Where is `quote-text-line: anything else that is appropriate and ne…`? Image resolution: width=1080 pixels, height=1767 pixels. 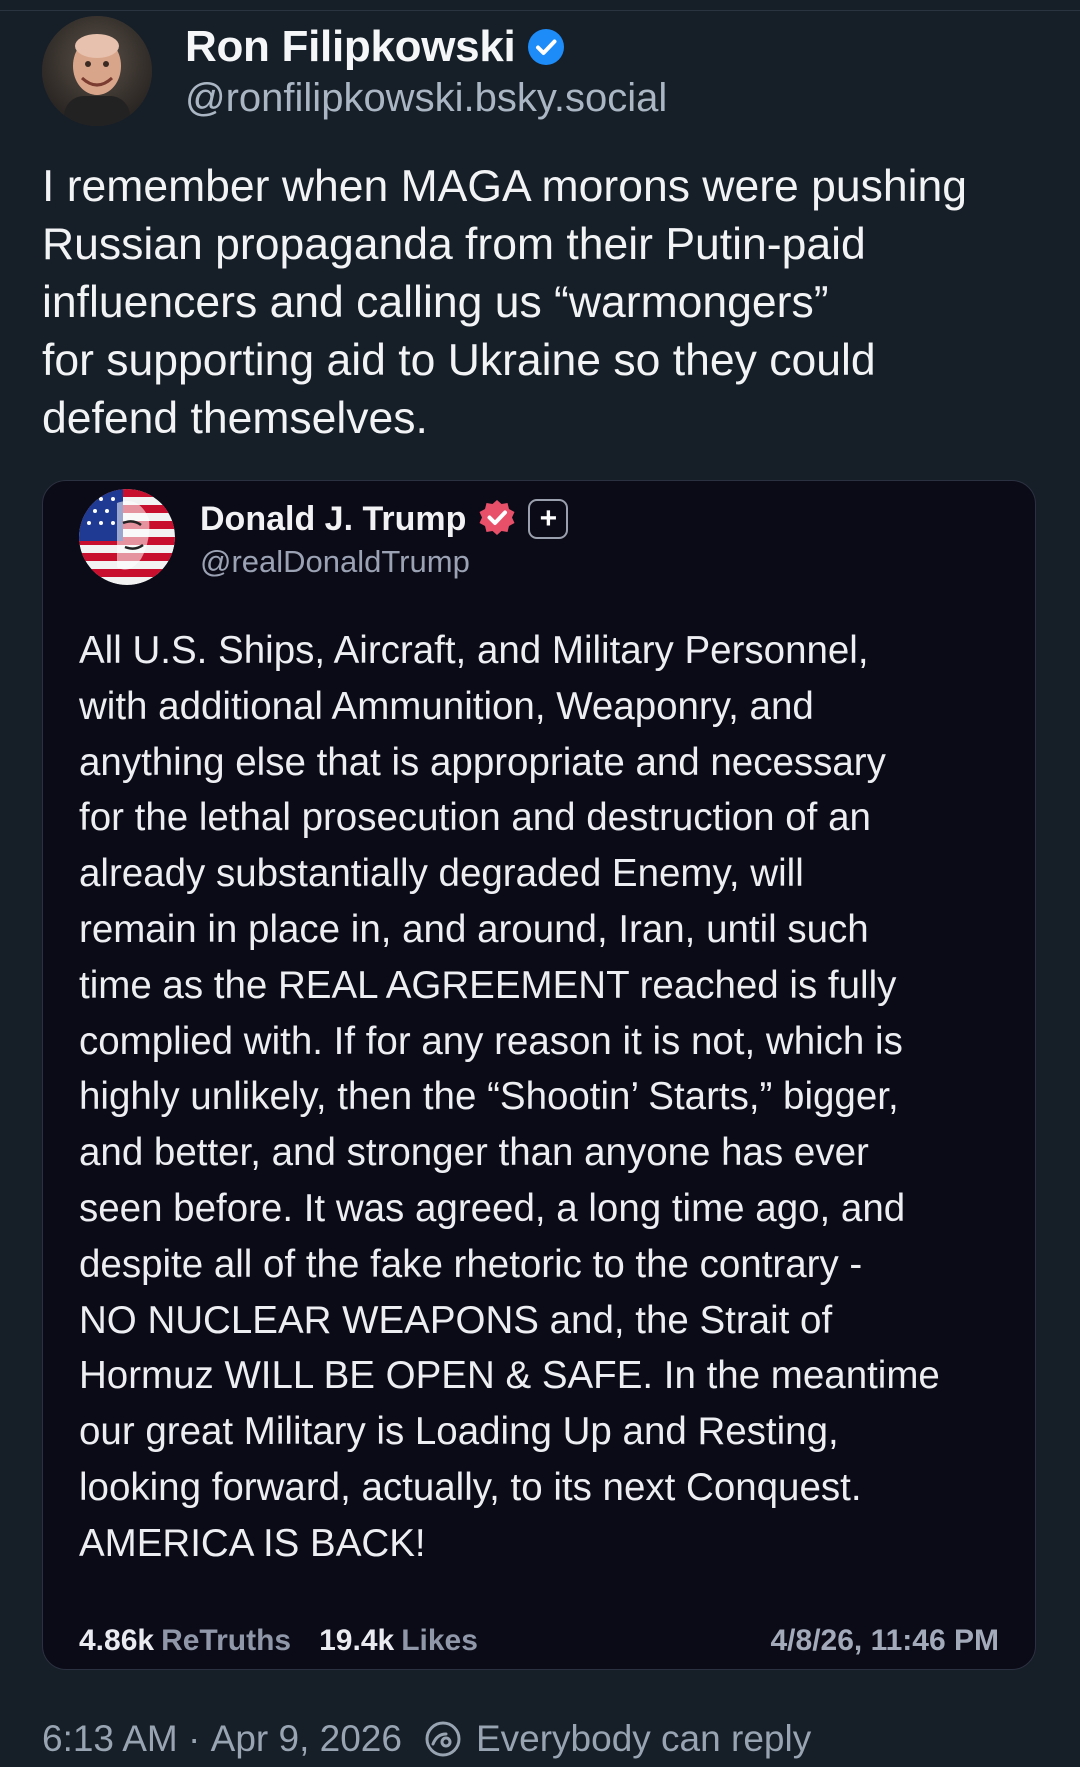
quote-text-line: anything else that is appropriate and ne… is located at coordinates (482, 762).